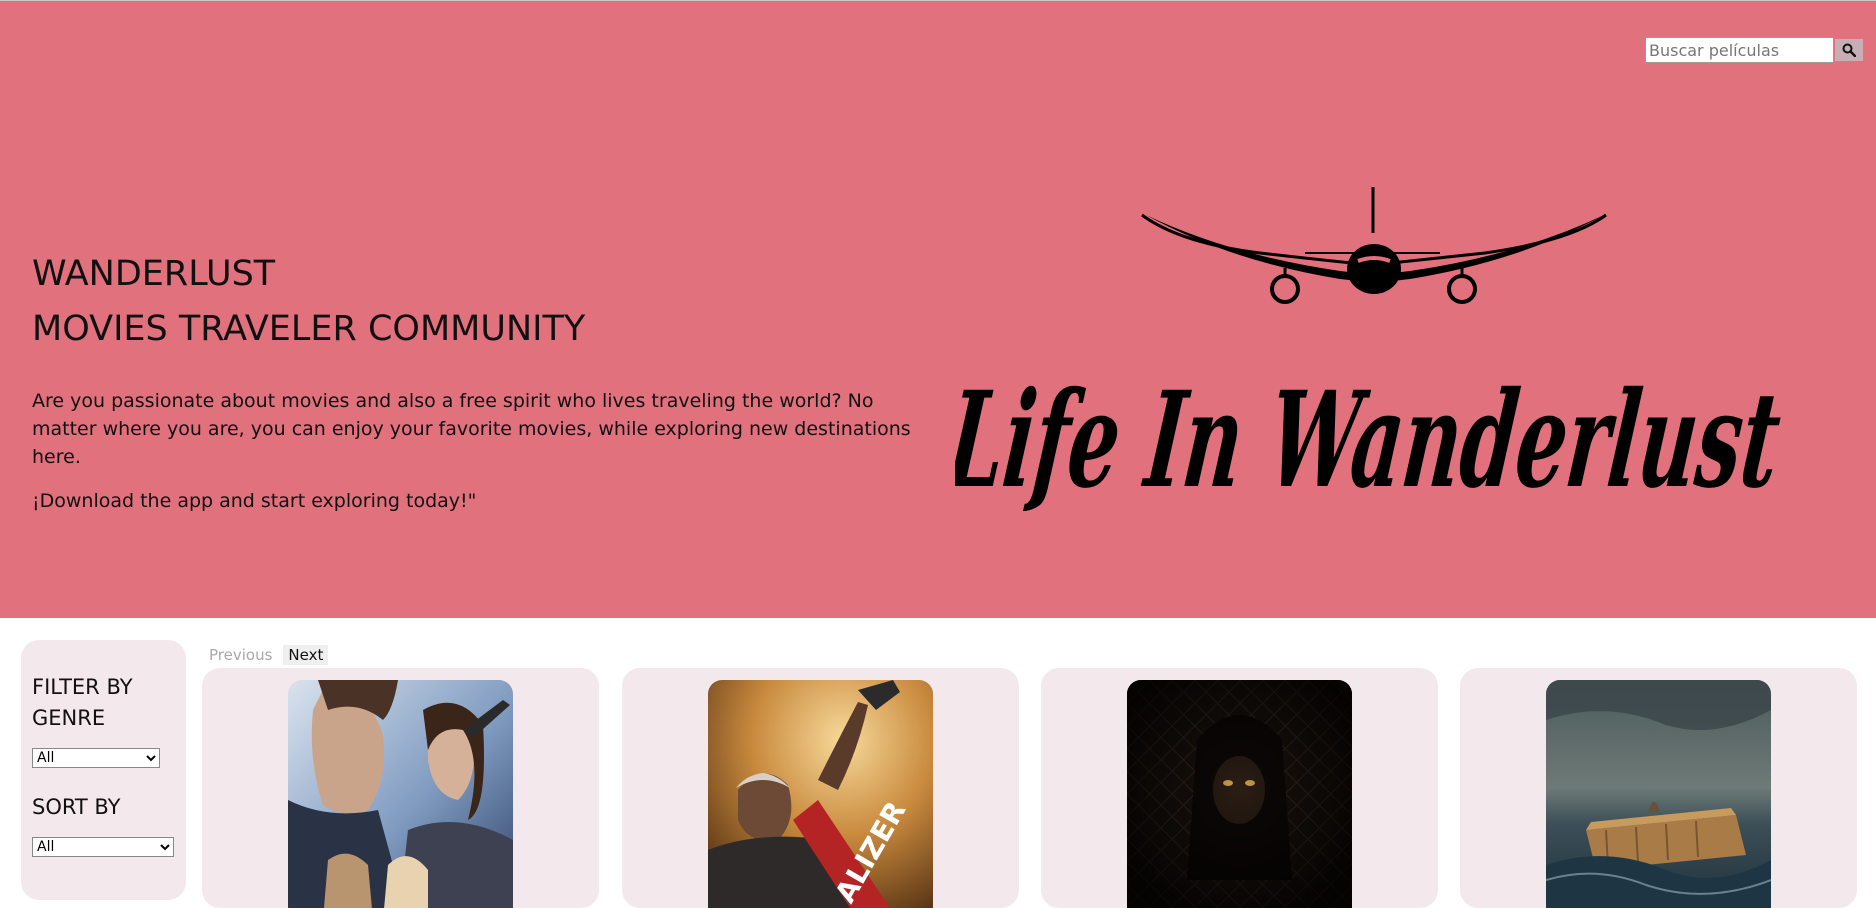 The width and height of the screenshot is (1876, 908). Describe the element at coordinates (103, 847) in the screenshot. I see `sort-select: All` at that location.